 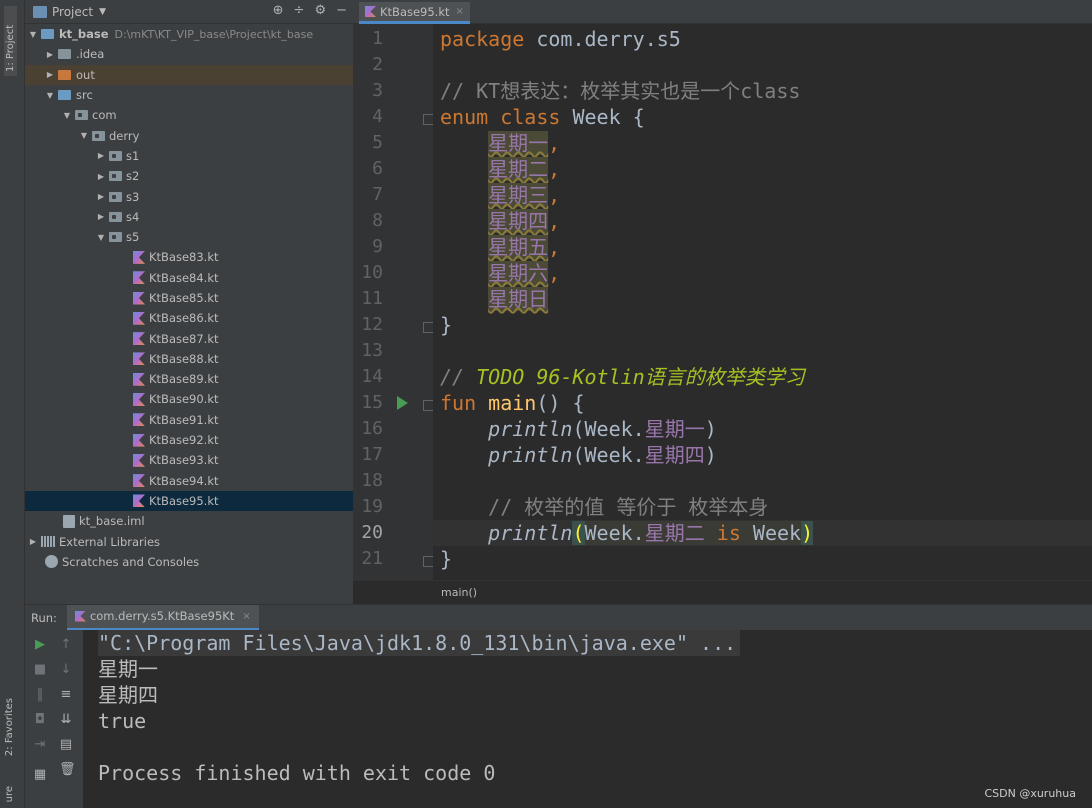 What do you see at coordinates (189, 95) in the screenshot?
I see `tree-item-src: ▼ src` at bounding box center [189, 95].